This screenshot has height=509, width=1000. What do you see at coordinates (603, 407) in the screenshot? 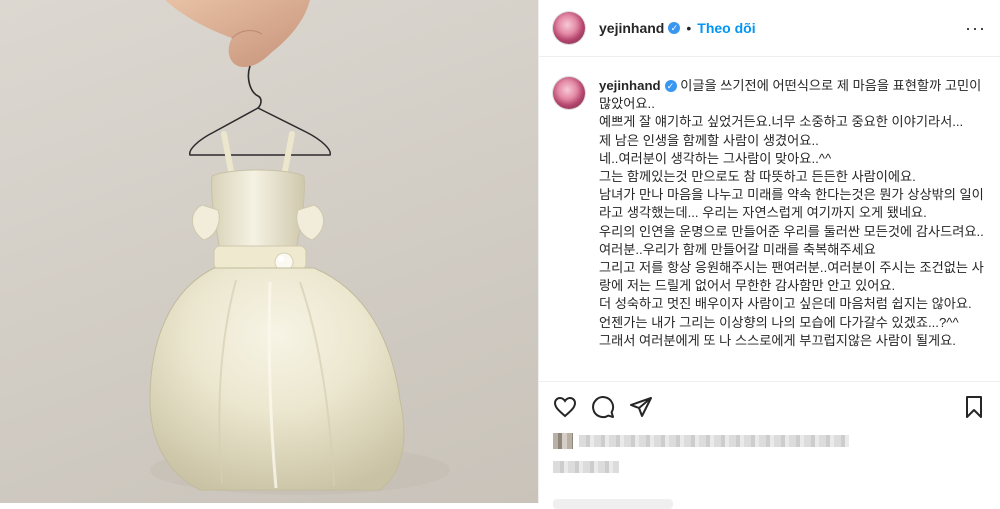
I see `comment-icon` at bounding box center [603, 407].